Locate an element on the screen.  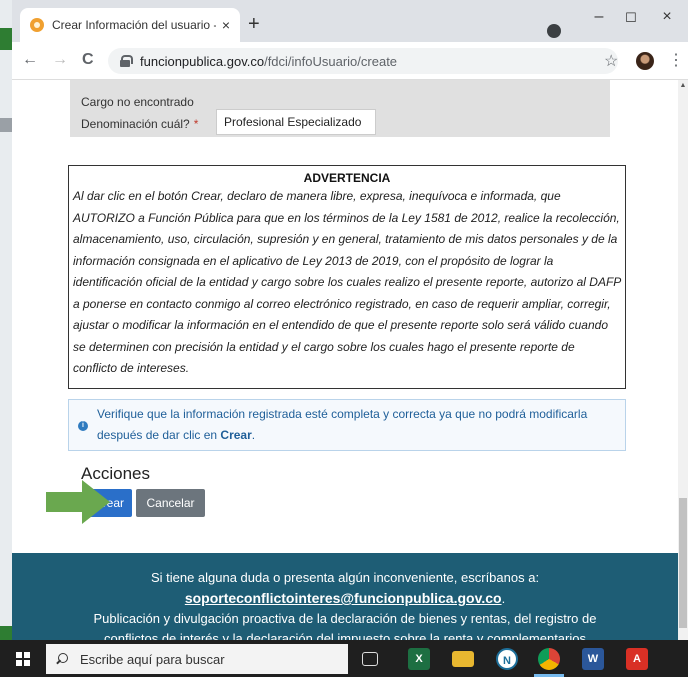
site-favicon-icon is located at coordinates (37, 25).